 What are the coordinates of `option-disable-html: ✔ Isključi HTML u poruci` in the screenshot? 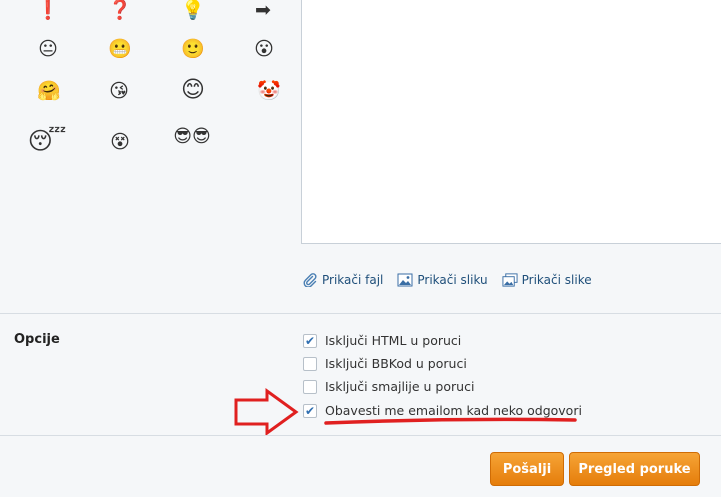 It's located at (382, 340).